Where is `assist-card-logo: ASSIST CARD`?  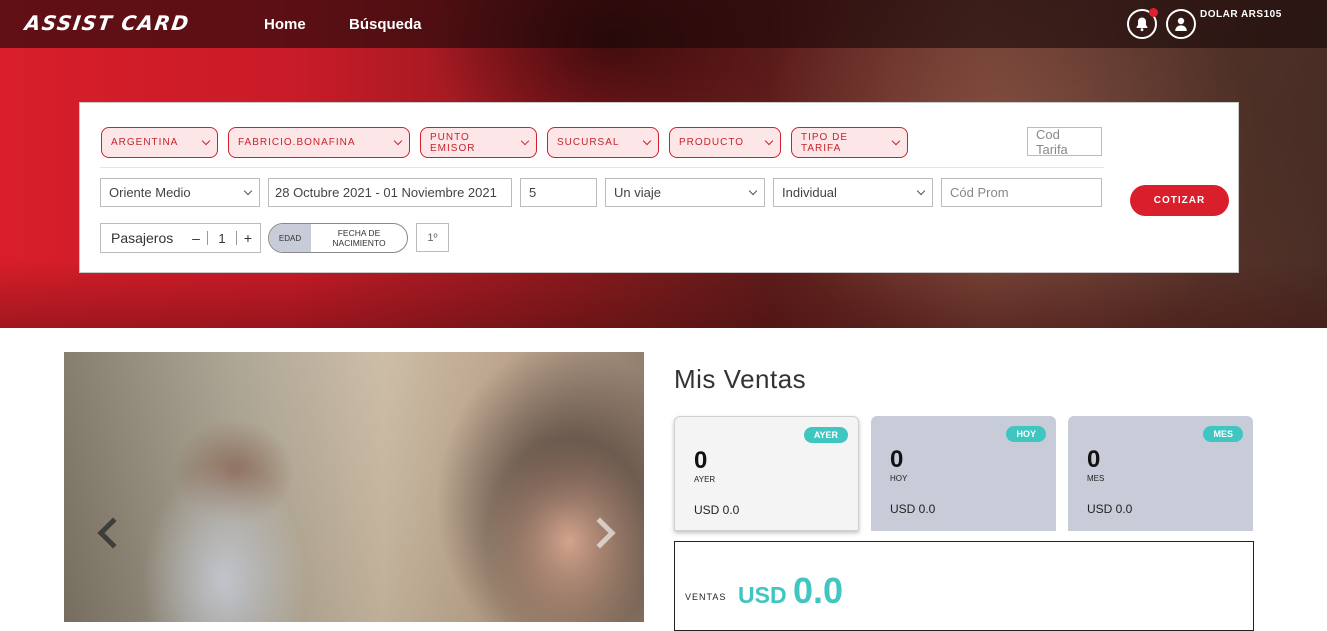 assist-card-logo: ASSIST CARD is located at coordinates (107, 23).